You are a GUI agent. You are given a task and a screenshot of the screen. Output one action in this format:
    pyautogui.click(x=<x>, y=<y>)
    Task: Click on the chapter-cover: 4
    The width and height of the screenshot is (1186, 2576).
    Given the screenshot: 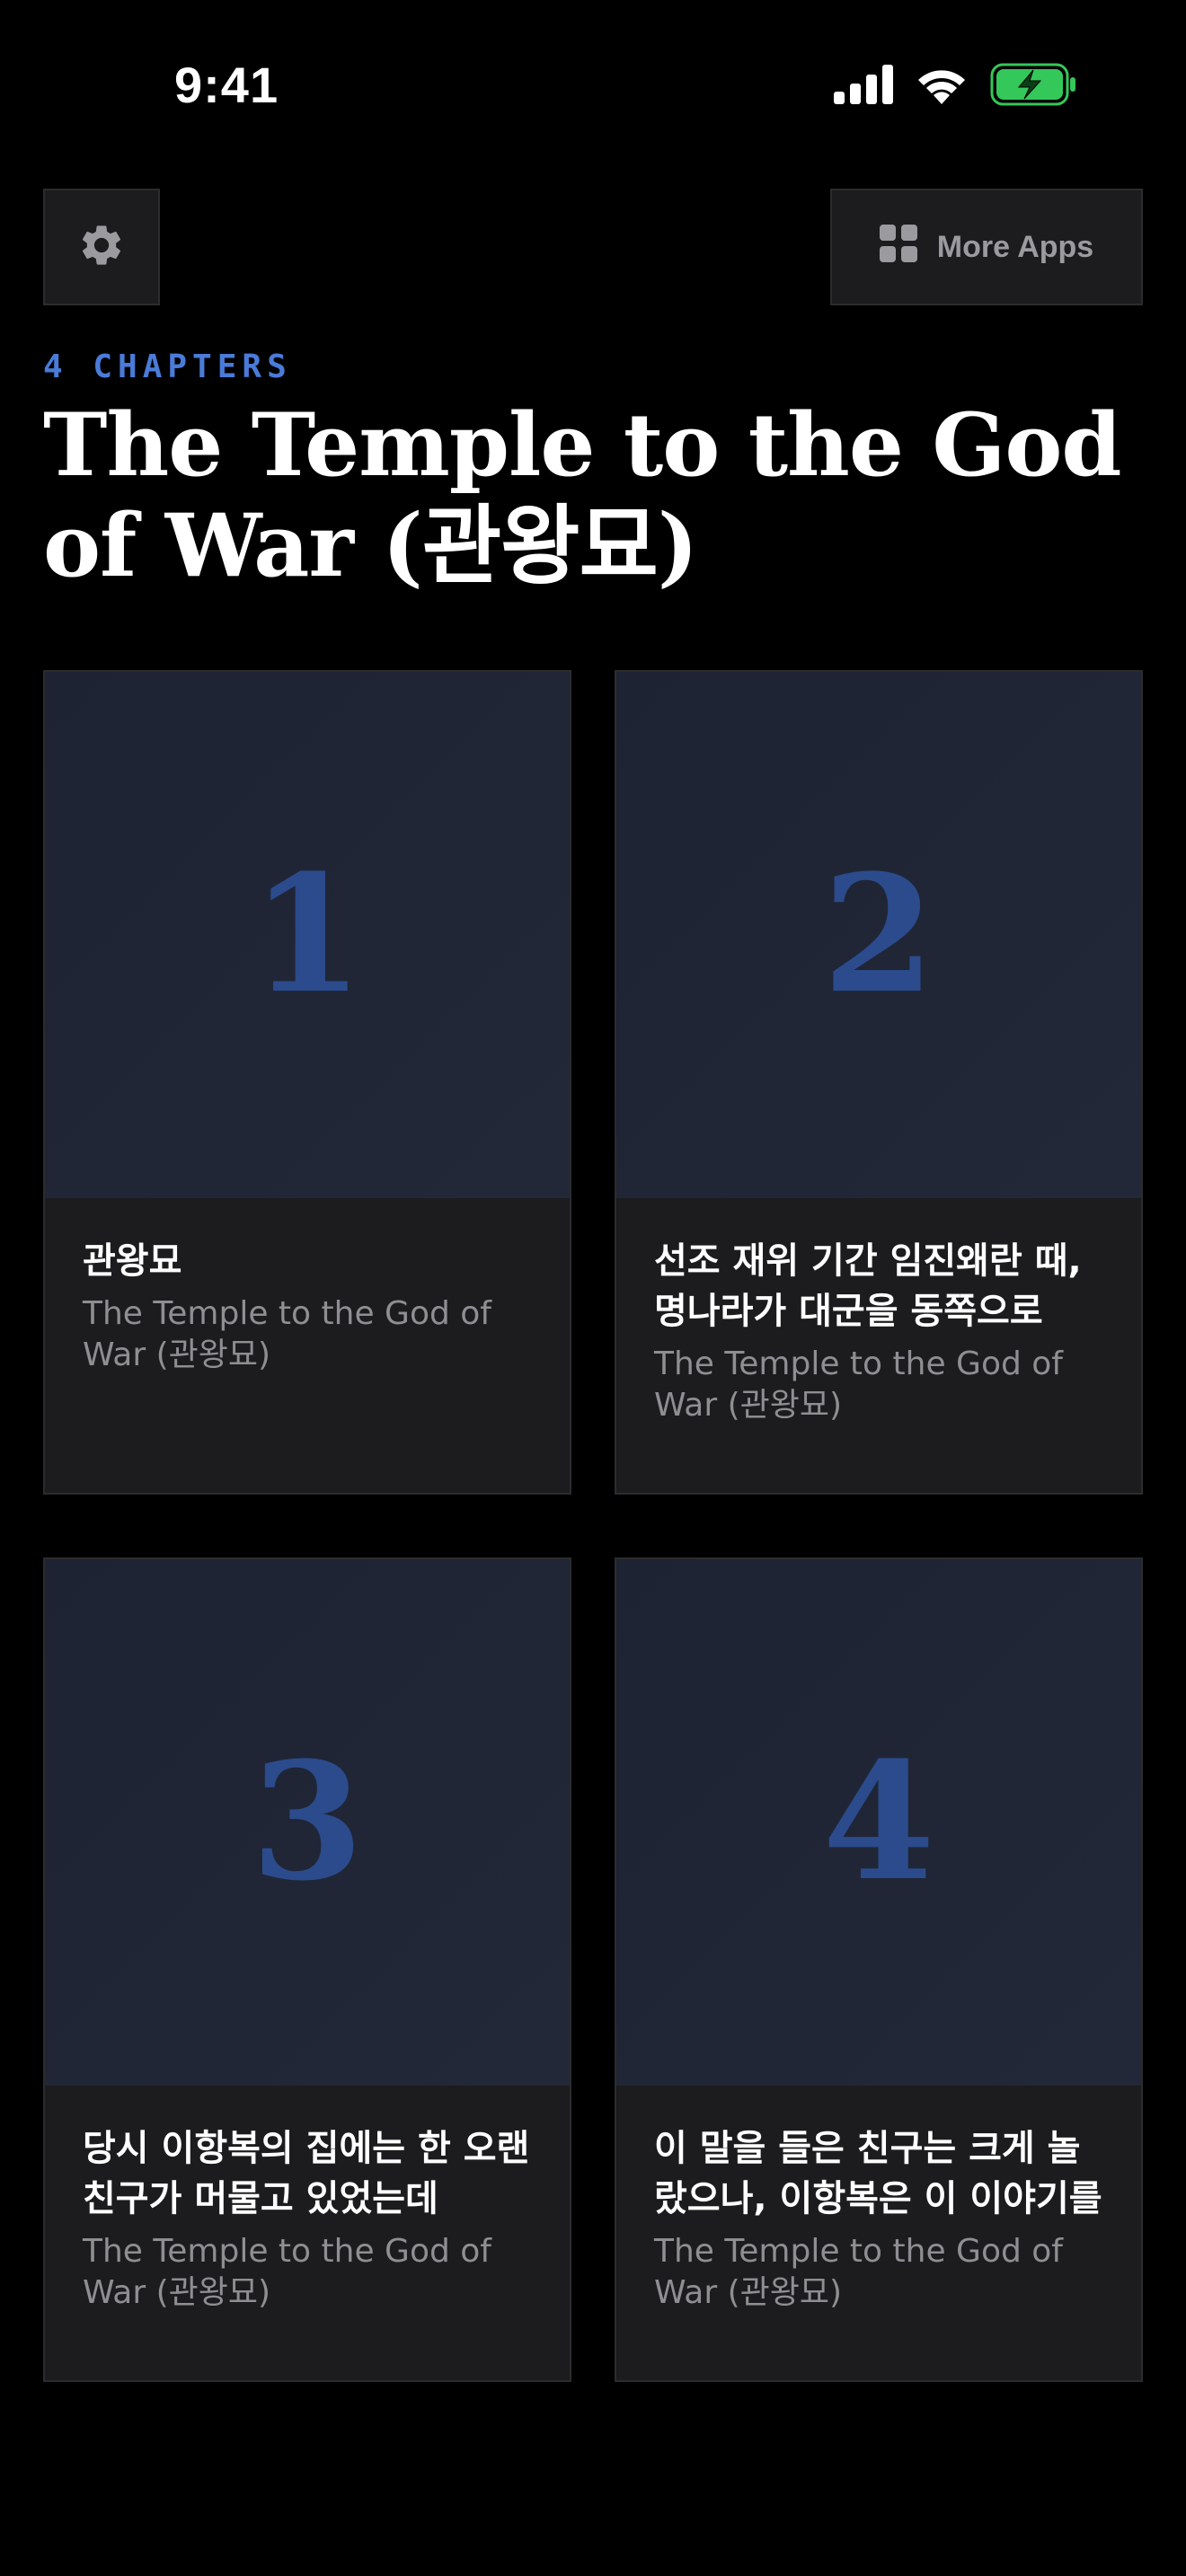 What is the action you would take?
    pyautogui.click(x=878, y=1822)
    